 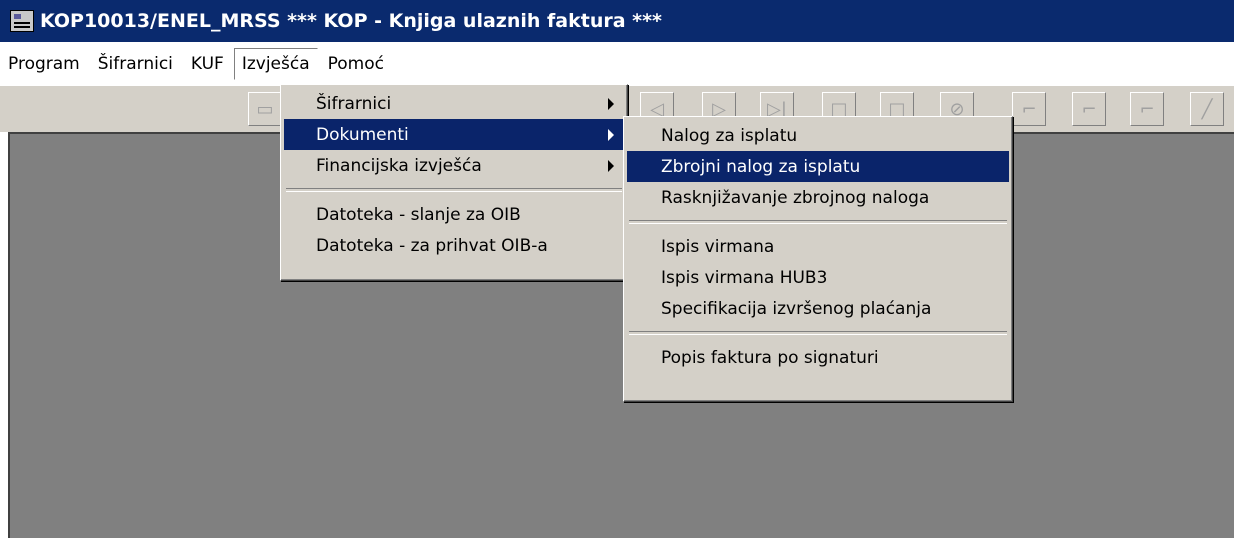 I want to click on menu-item-rasknjizavanje: Rasknjižavanje zbrojnog naloga, so click(x=818, y=197).